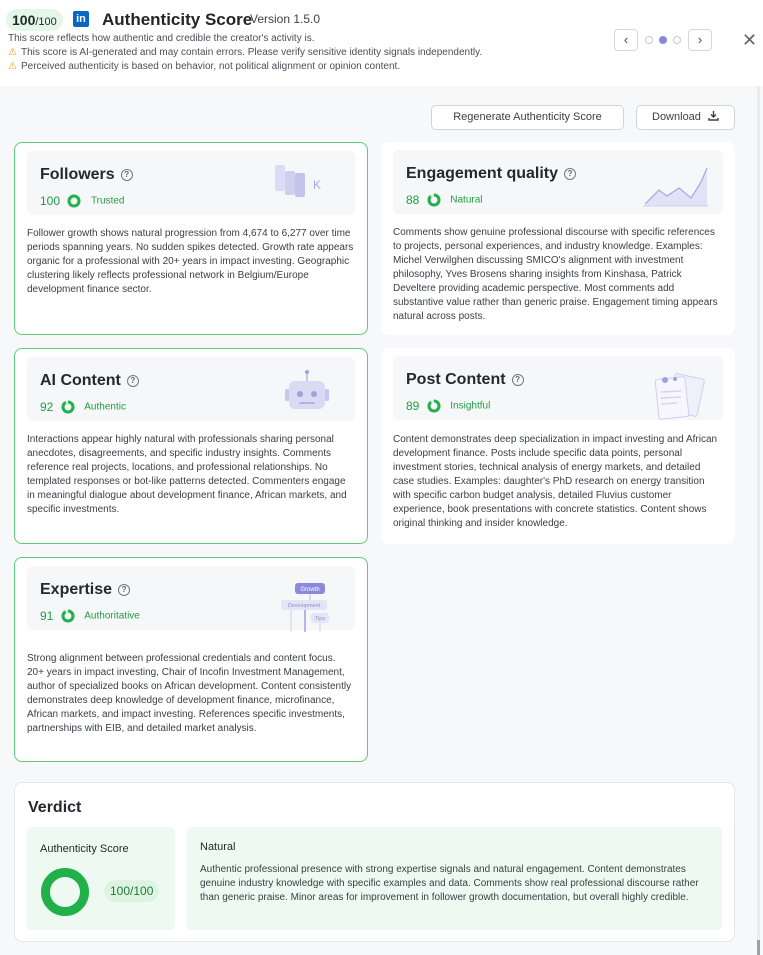 Image resolution: width=763 pixels, height=955 pixels. I want to click on next-page-button: ›, so click(700, 40).